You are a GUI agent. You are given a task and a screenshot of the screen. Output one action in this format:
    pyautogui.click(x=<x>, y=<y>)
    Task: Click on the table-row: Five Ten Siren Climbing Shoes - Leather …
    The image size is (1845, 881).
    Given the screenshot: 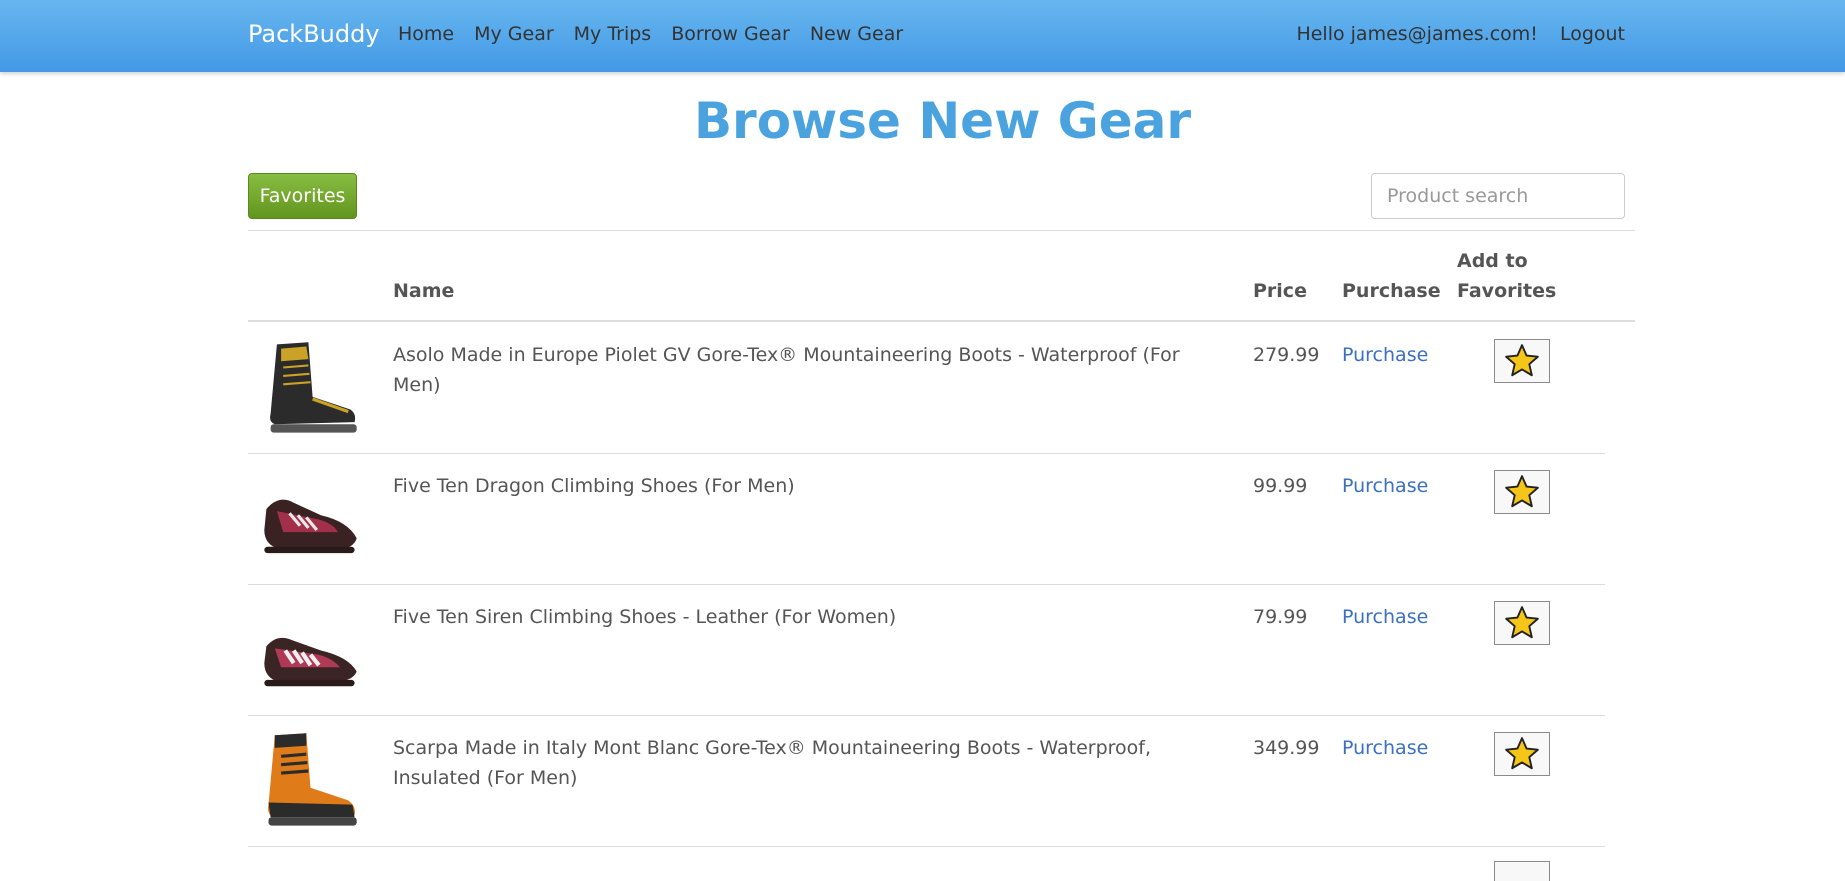 What is the action you would take?
    pyautogui.click(x=926, y=650)
    